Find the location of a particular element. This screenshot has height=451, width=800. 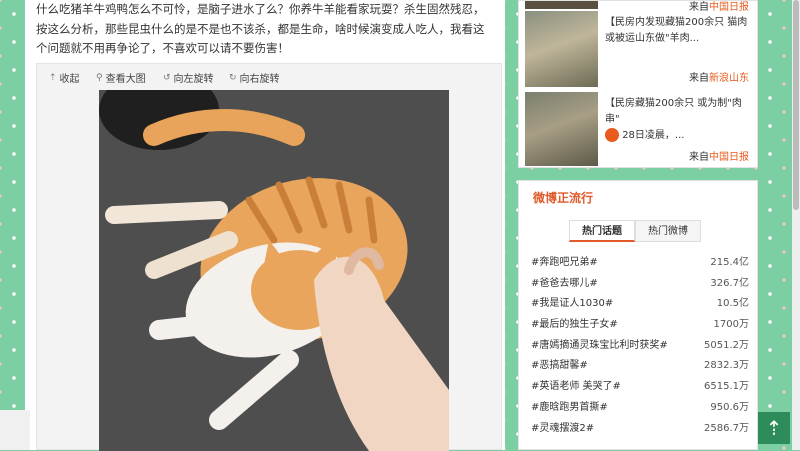

trend-count: 5051.2万 is located at coordinates (726, 345).